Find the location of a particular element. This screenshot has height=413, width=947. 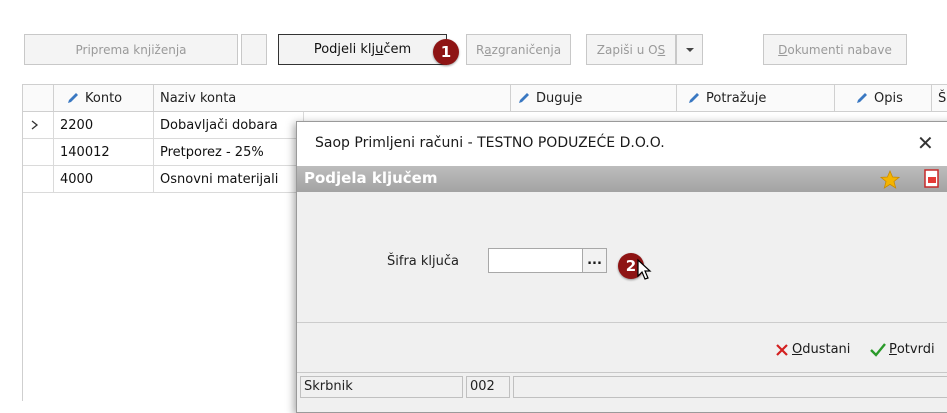

zapisi-mnemonic: S is located at coordinates (661, 49).